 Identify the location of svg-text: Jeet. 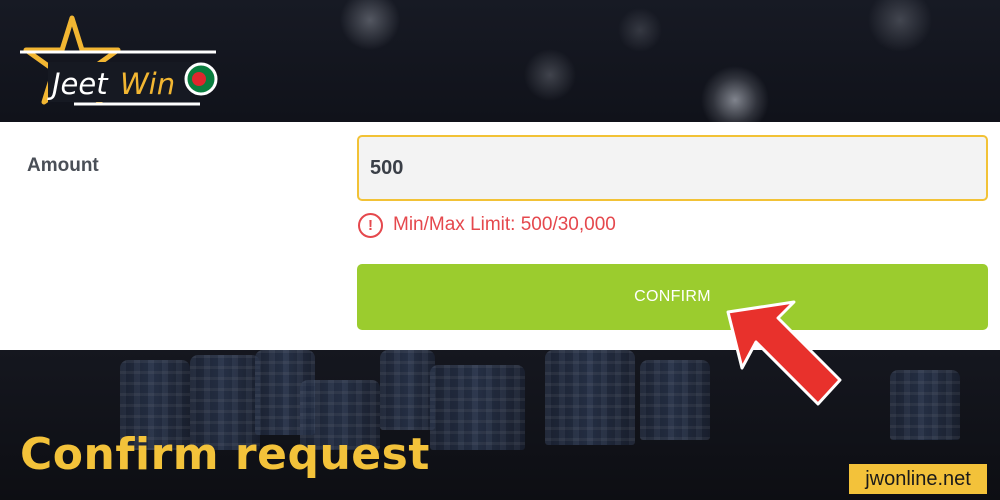
(78, 84).